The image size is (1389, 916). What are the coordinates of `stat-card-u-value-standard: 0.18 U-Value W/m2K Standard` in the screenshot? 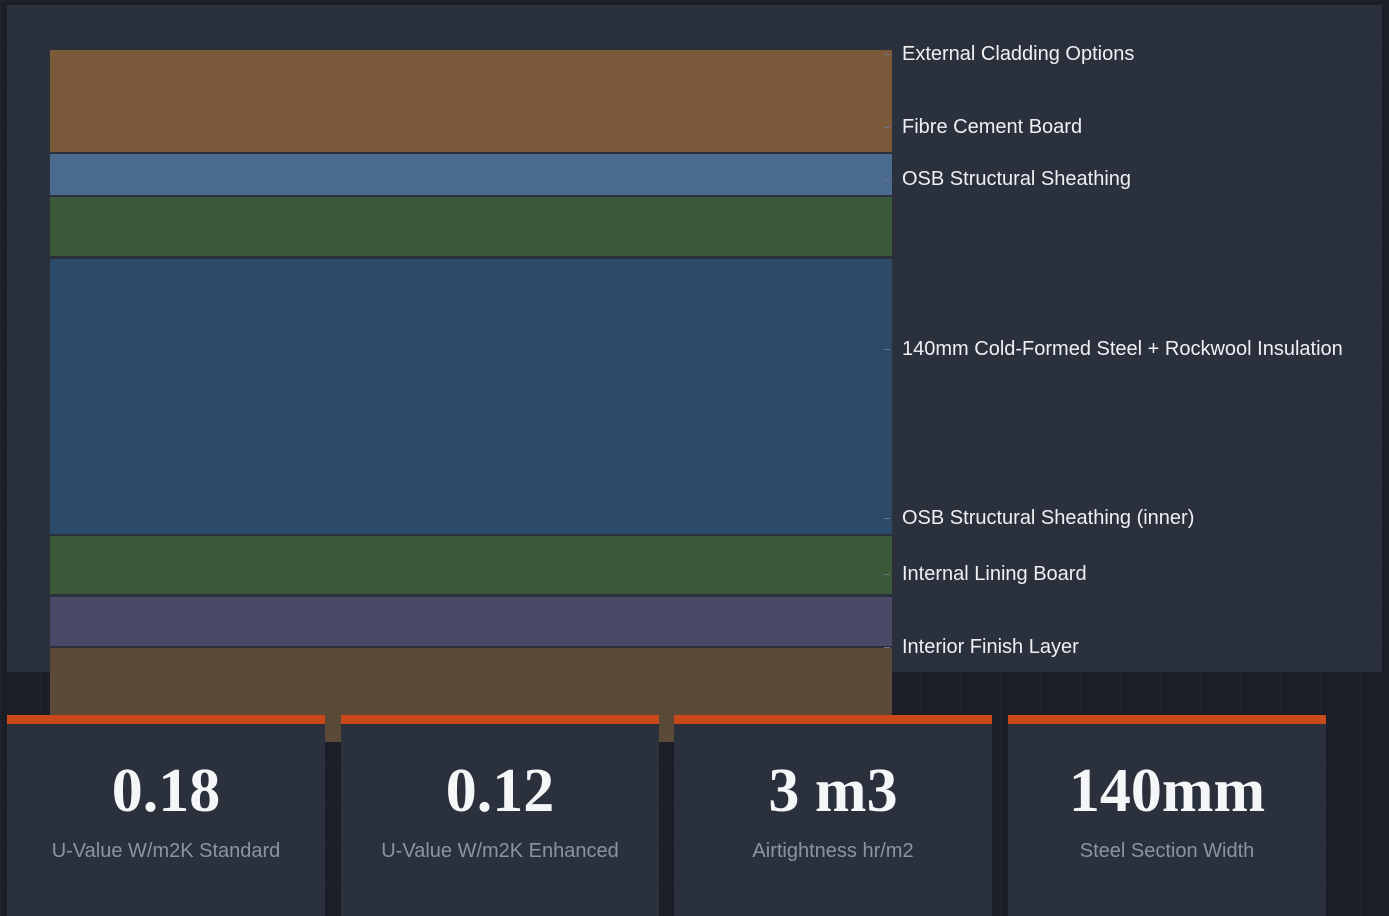 It's located at (166, 815).